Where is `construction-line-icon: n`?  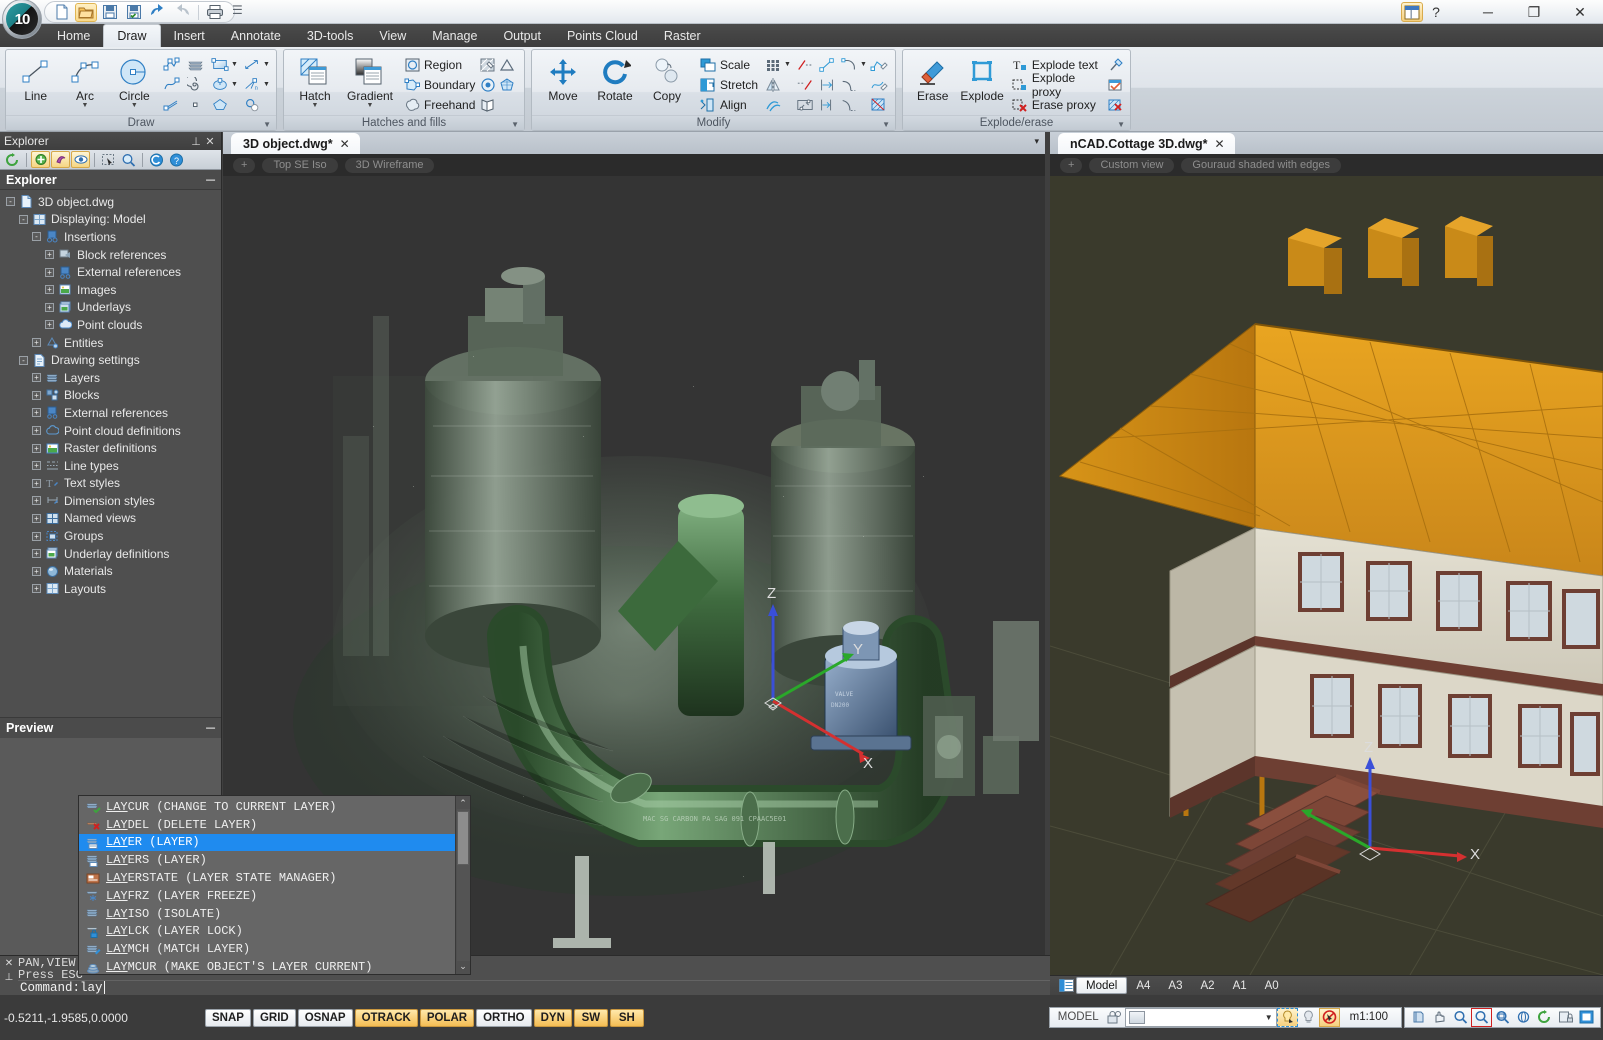
construction-line-icon: n is located at coordinates (252, 84).